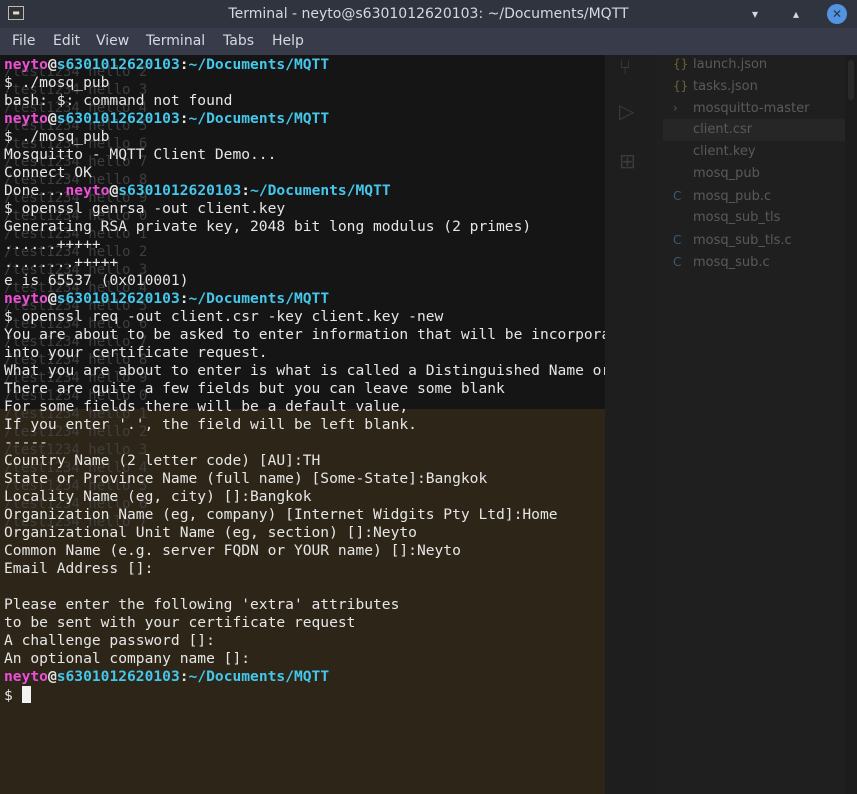 Image resolution: width=857 pixels, height=794 pixels. I want to click on terminal-line: bash: $: command not found, so click(118, 100).